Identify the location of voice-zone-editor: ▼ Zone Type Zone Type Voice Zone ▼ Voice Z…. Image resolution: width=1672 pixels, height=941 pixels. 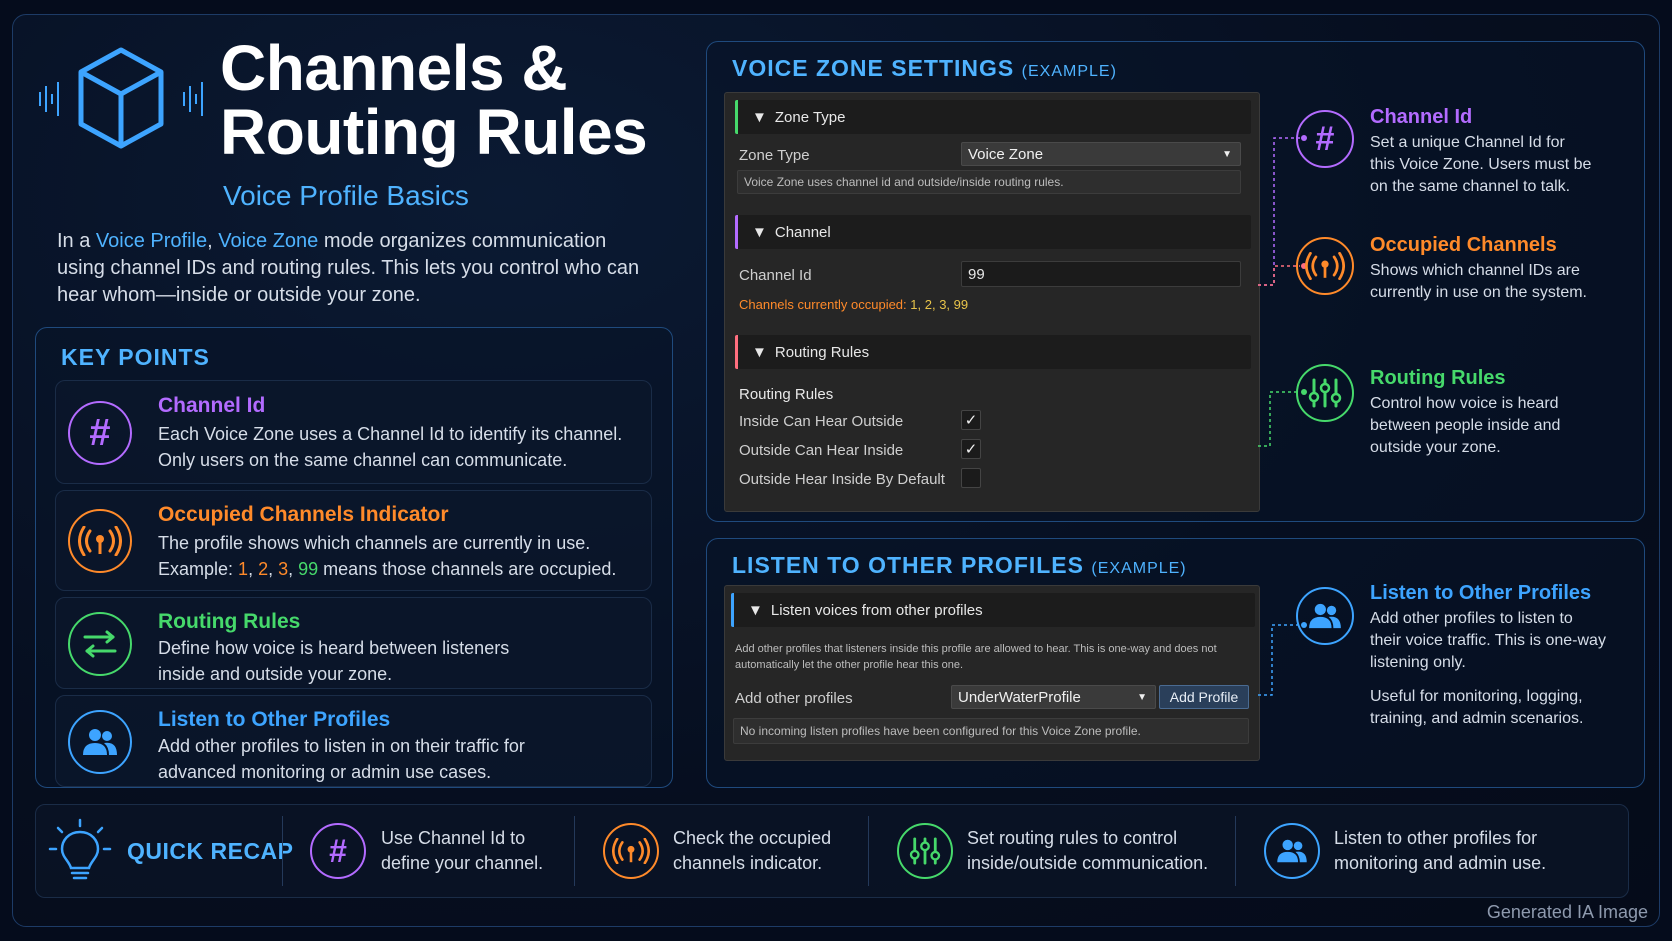
(992, 302).